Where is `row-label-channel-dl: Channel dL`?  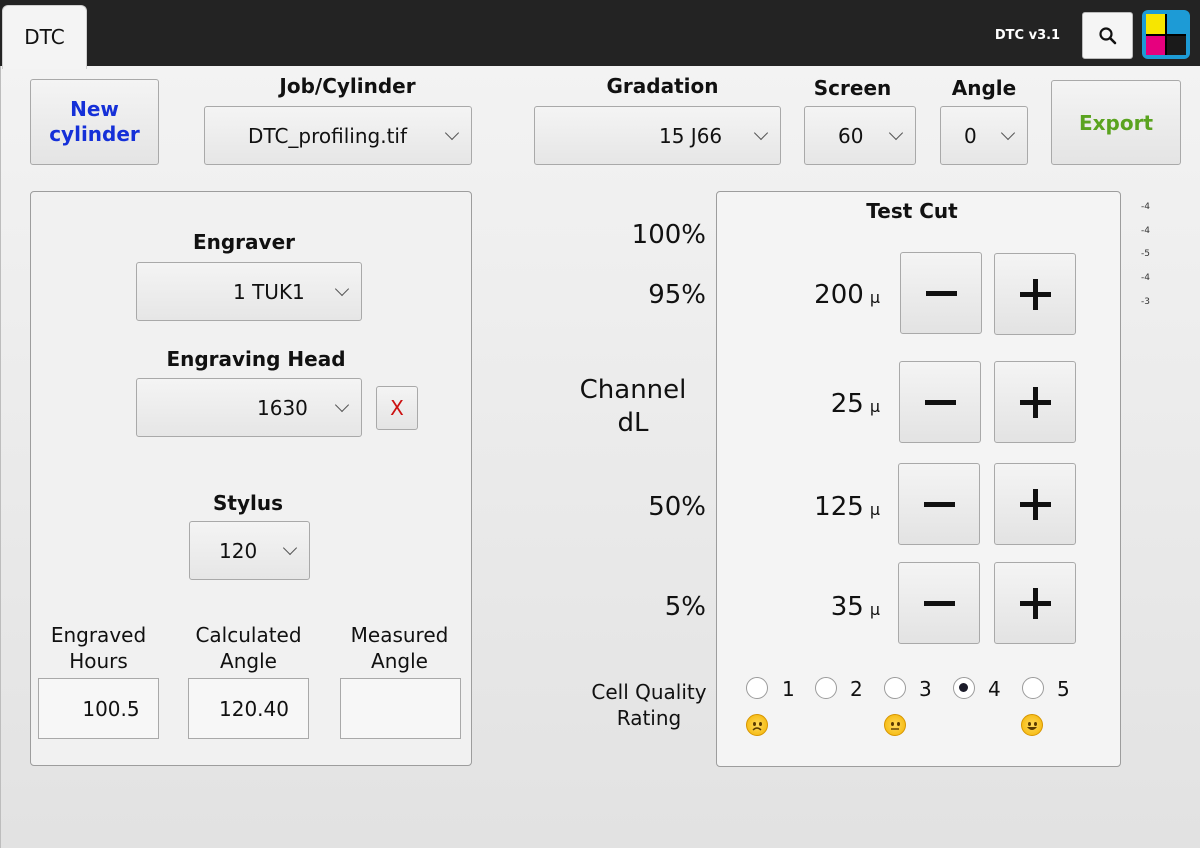 row-label-channel-dl: Channel dL is located at coordinates (633, 406).